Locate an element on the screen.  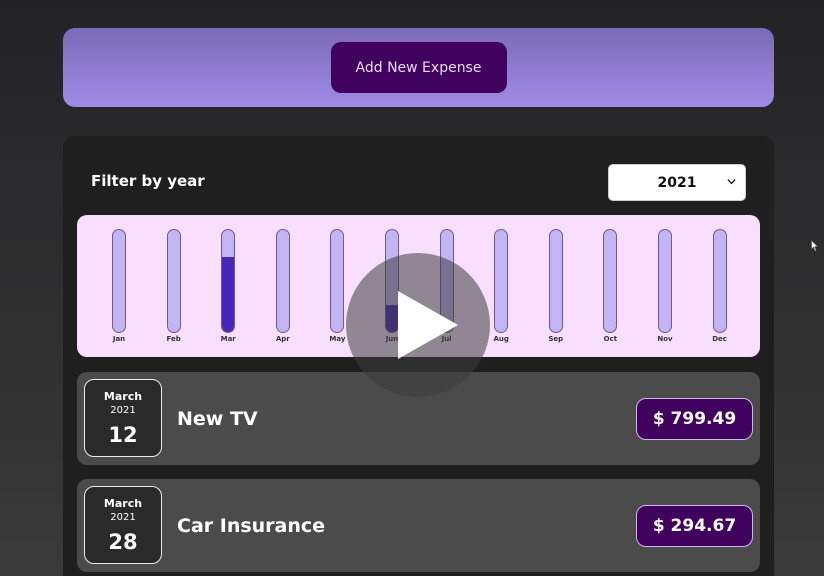
expense-date-day: 28 is located at coordinates (123, 542).